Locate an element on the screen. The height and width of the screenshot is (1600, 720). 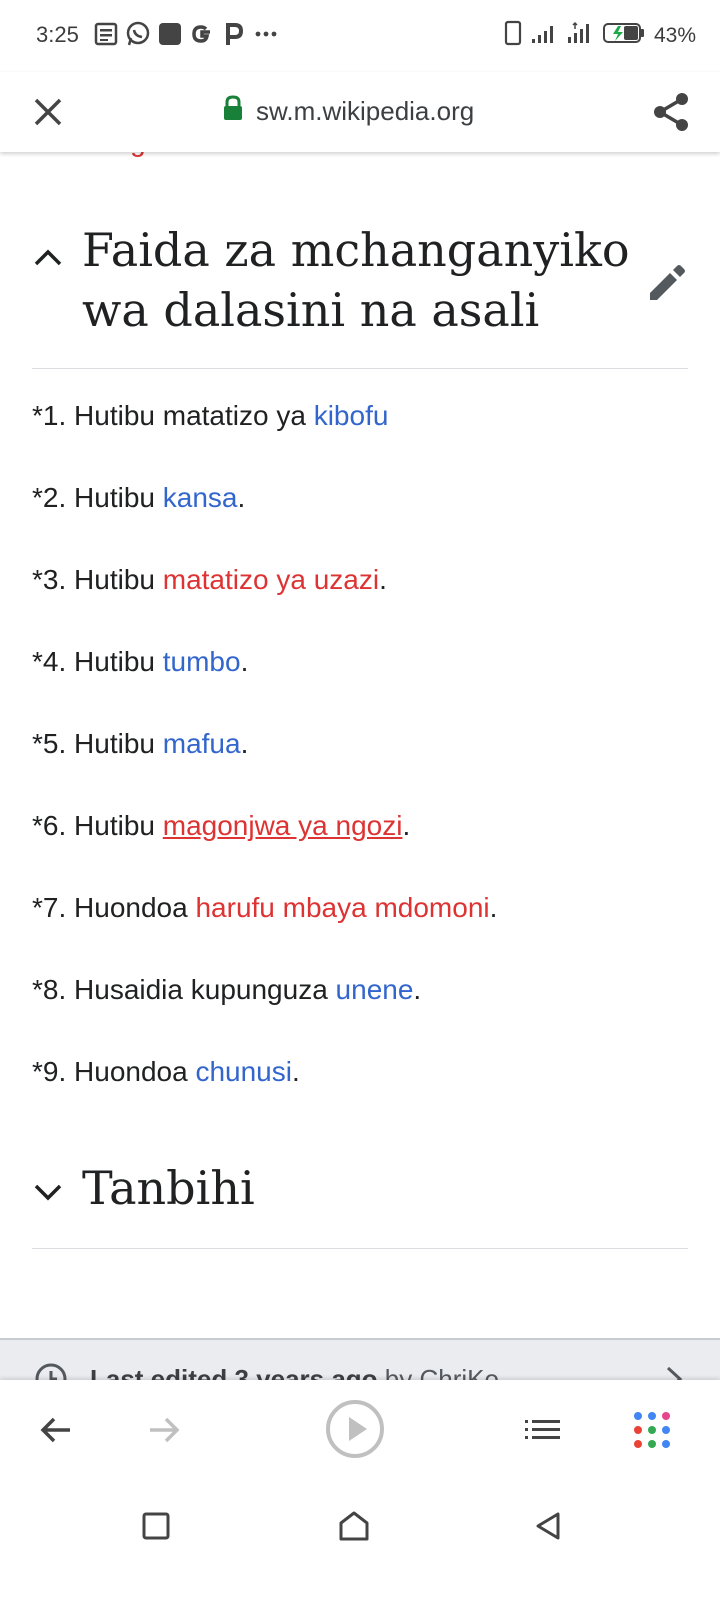
url-text: sw.m.wikipedia.org is located at coordinates (365, 111).